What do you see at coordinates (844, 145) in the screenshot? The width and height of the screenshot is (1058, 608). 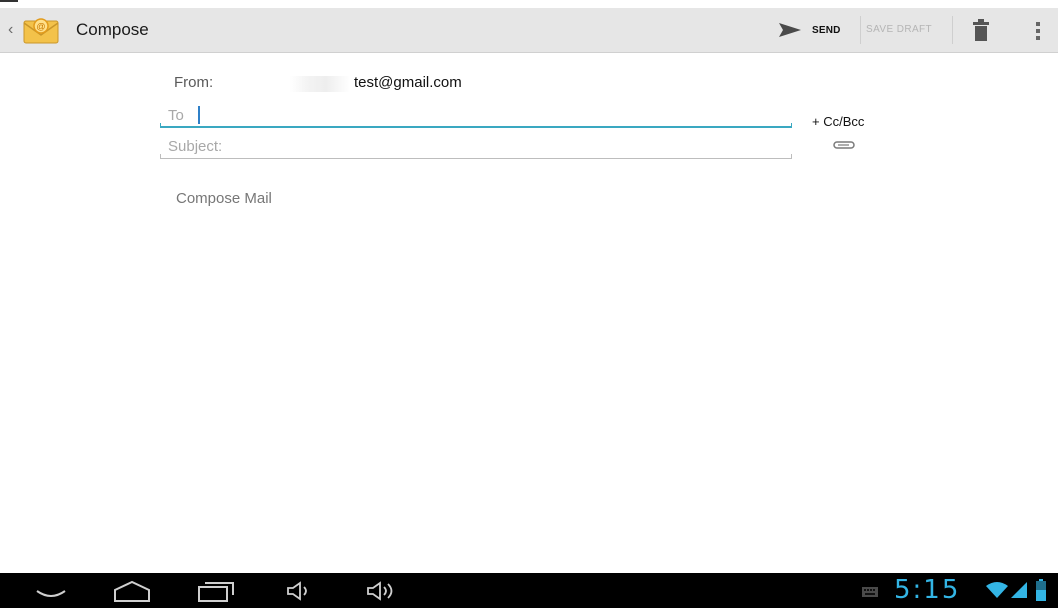 I see `paperclip-icon` at bounding box center [844, 145].